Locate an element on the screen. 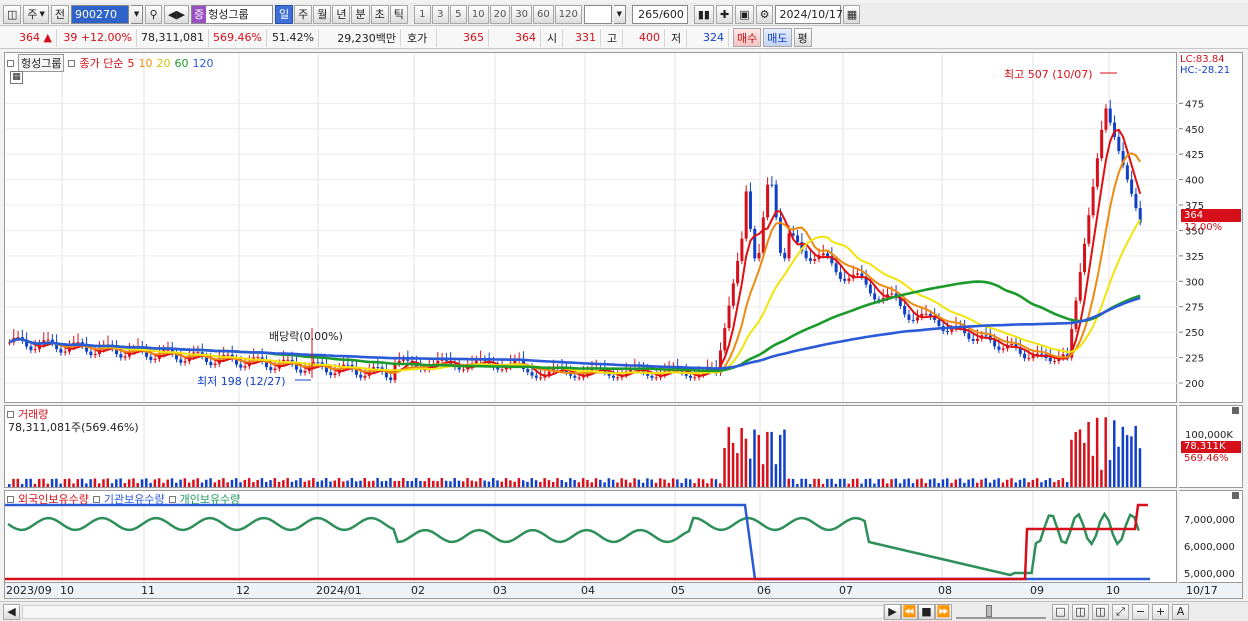 The height and width of the screenshot is (621, 1248). volume-pane: 거래량 78,311,081주(569.46%) is located at coordinates (590, 446).